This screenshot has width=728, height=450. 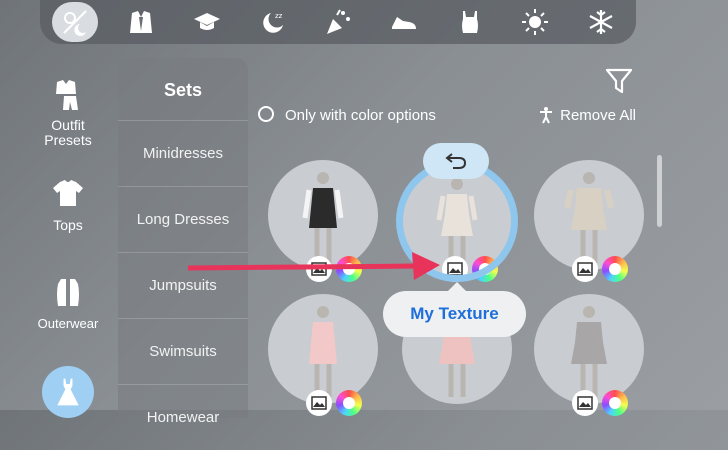 What do you see at coordinates (454, 314) in the screenshot?
I see `my-texture-tooltip: My Texture` at bounding box center [454, 314].